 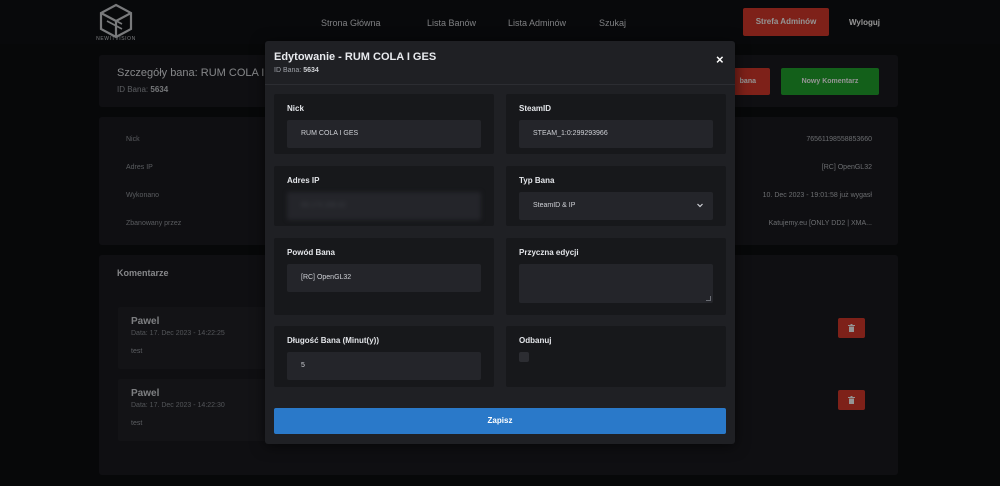 What do you see at coordinates (535, 108) in the screenshot?
I see `steamid-label: SteamID` at bounding box center [535, 108].